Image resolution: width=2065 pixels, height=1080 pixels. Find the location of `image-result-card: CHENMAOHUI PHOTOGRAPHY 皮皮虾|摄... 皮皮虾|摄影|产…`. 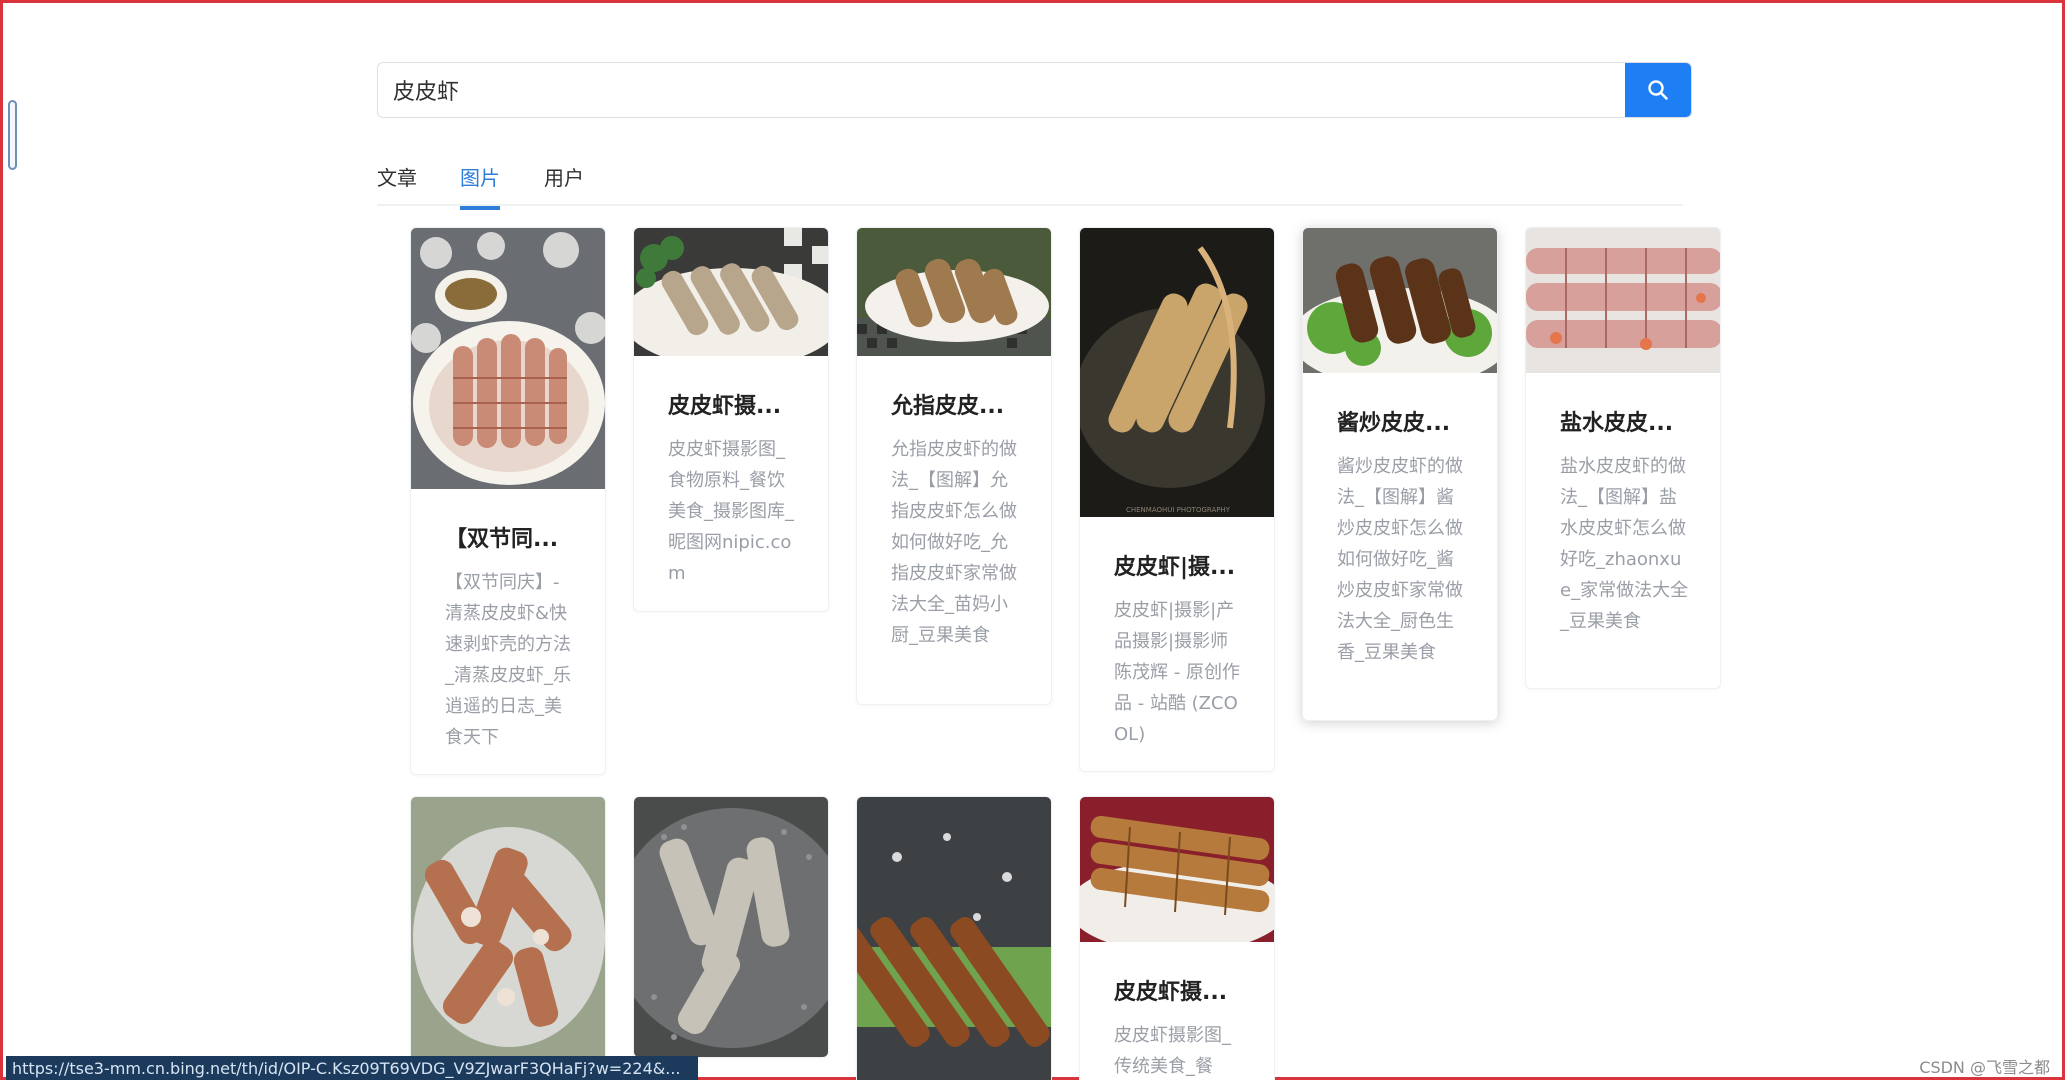

image-result-card: CHENMAOHUI PHOTOGRAPHY 皮皮虾|摄... 皮皮虾|摄影|产… is located at coordinates (1177, 499).